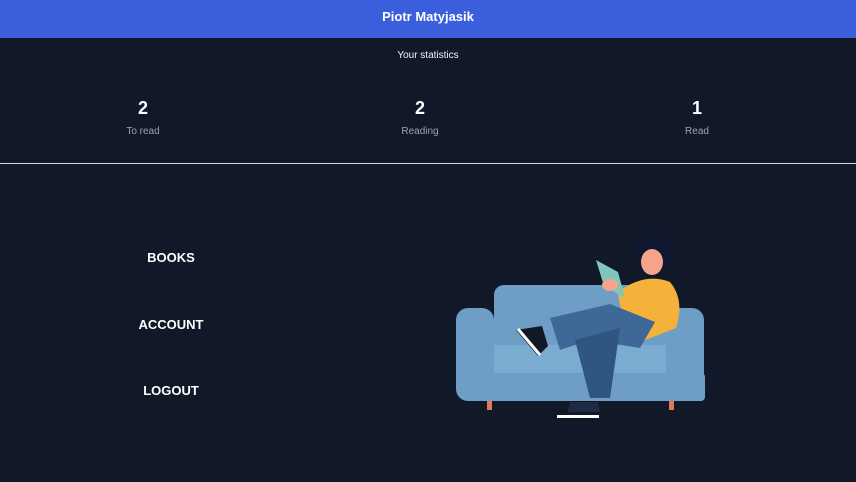  What do you see at coordinates (697, 131) in the screenshot?
I see `stat-read-label: Read` at bounding box center [697, 131].